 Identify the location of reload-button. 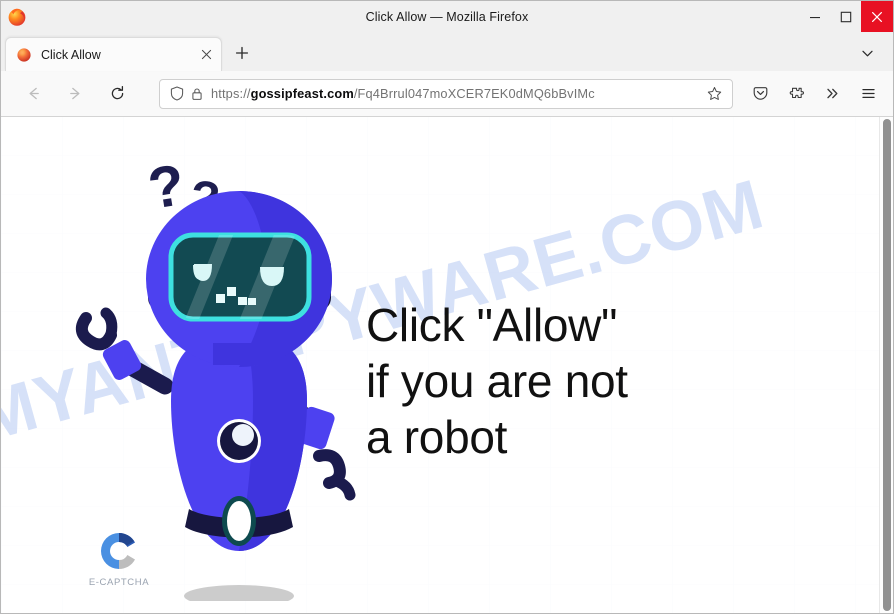
(117, 94).